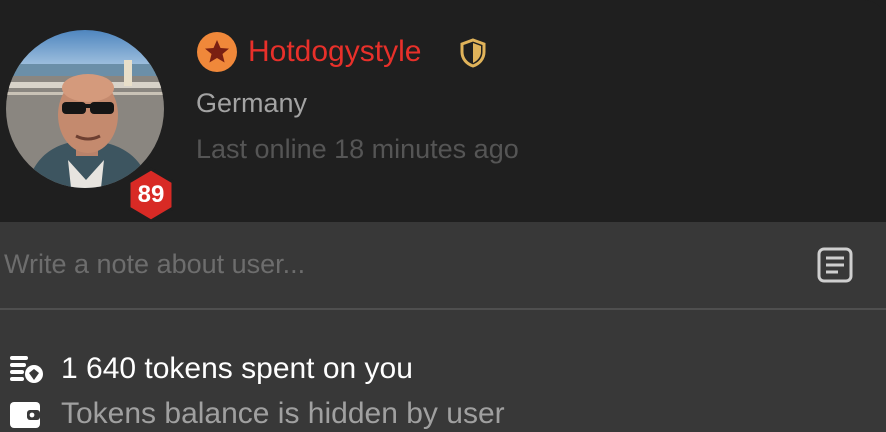  I want to click on tokens-balance-row: Tokens balance is hidden by user, so click(443, 413).